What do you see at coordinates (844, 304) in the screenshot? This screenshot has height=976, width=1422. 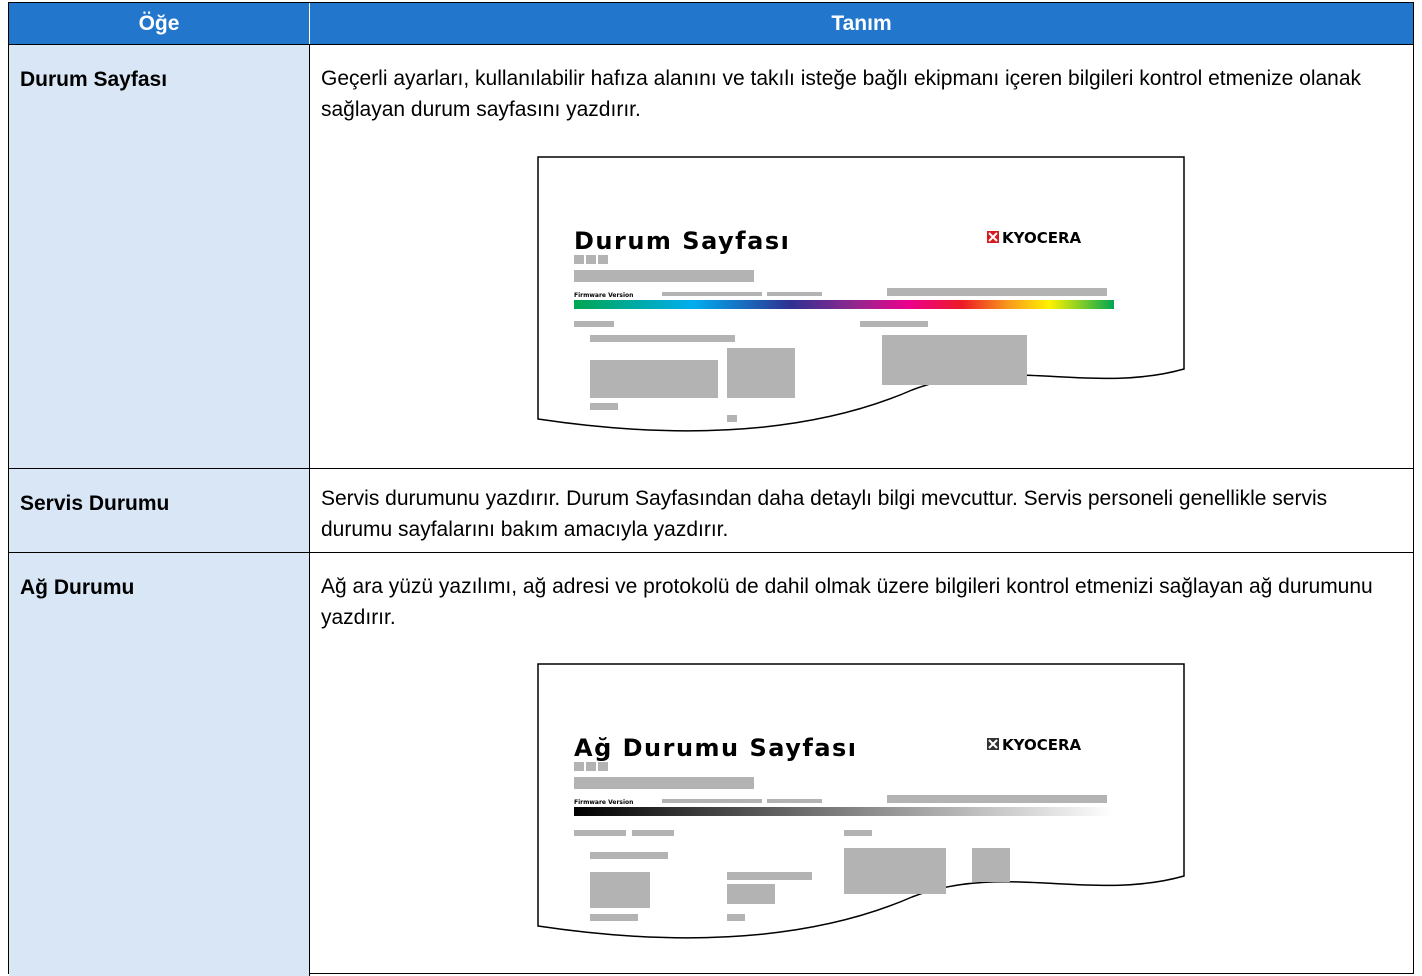 I see `color-spectrum-bar` at bounding box center [844, 304].